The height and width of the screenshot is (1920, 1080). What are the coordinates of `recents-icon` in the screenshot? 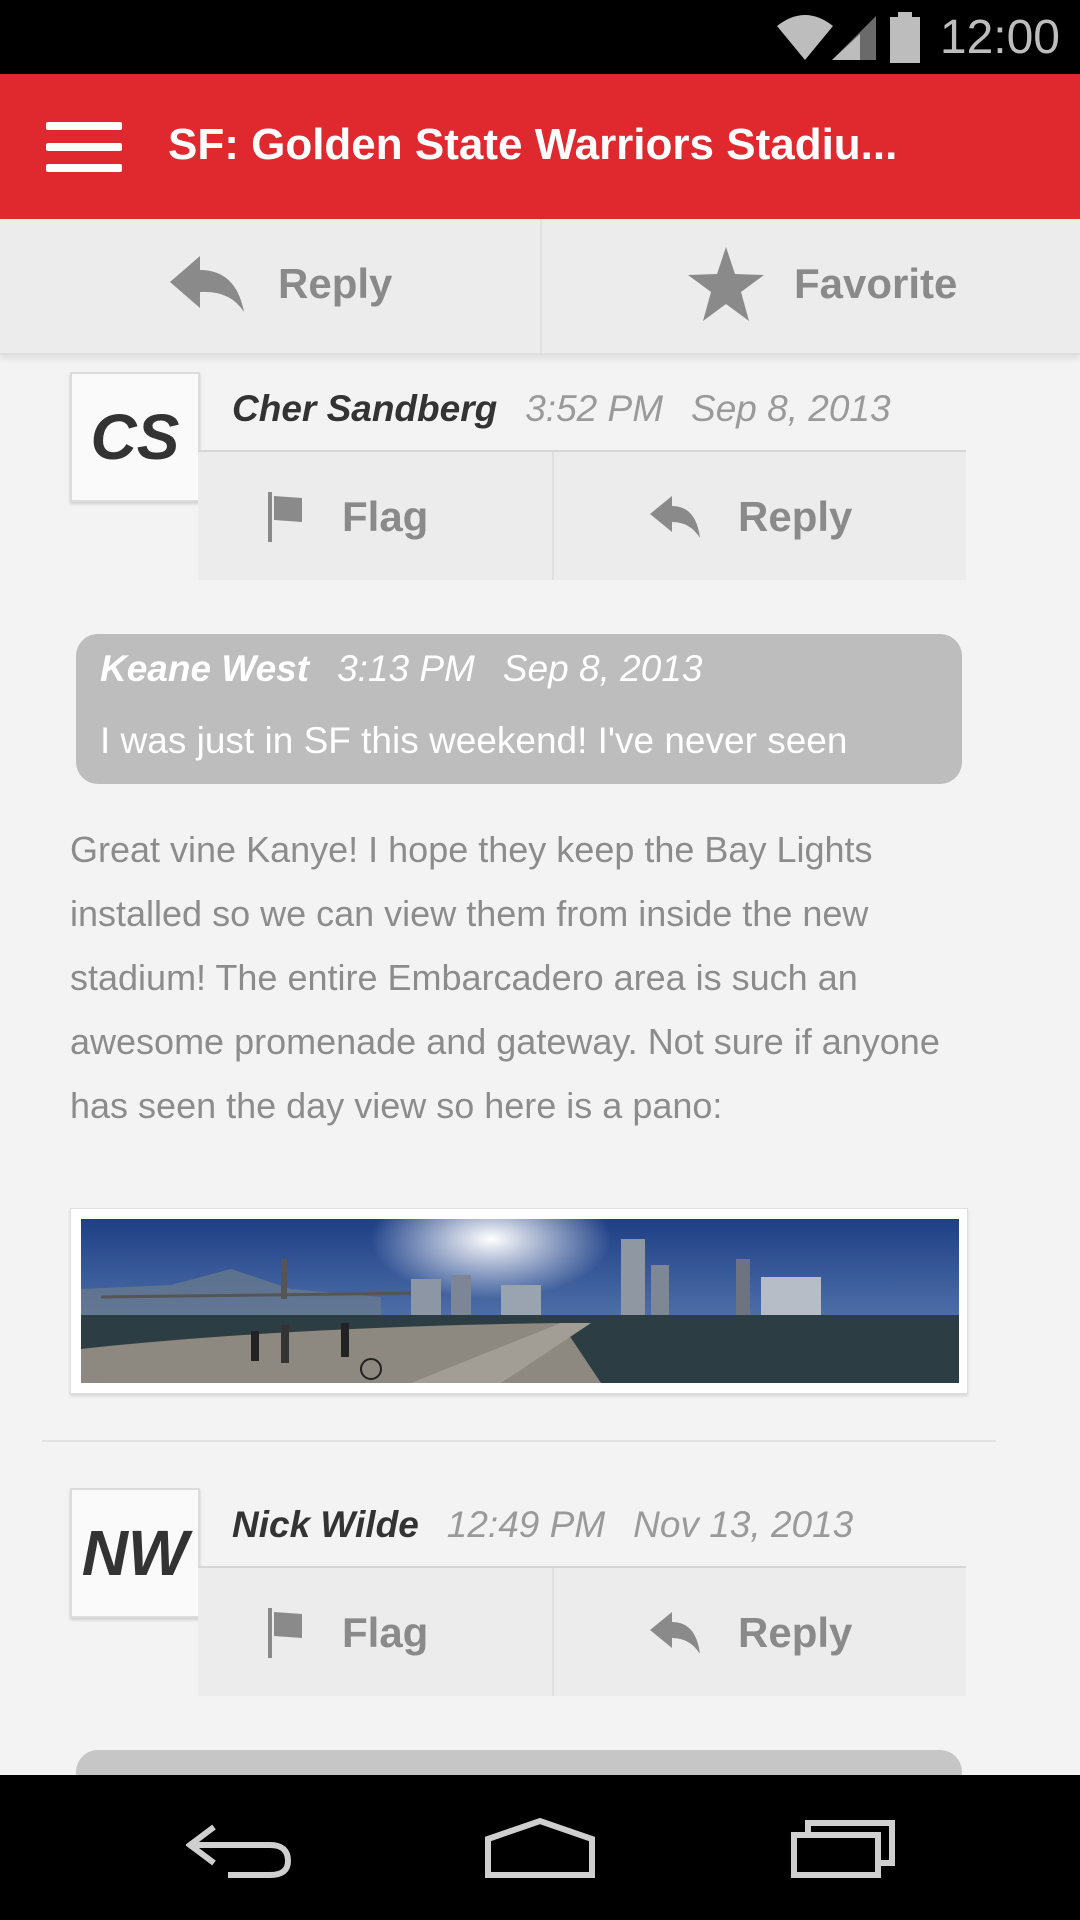 It's located at (843, 1849).